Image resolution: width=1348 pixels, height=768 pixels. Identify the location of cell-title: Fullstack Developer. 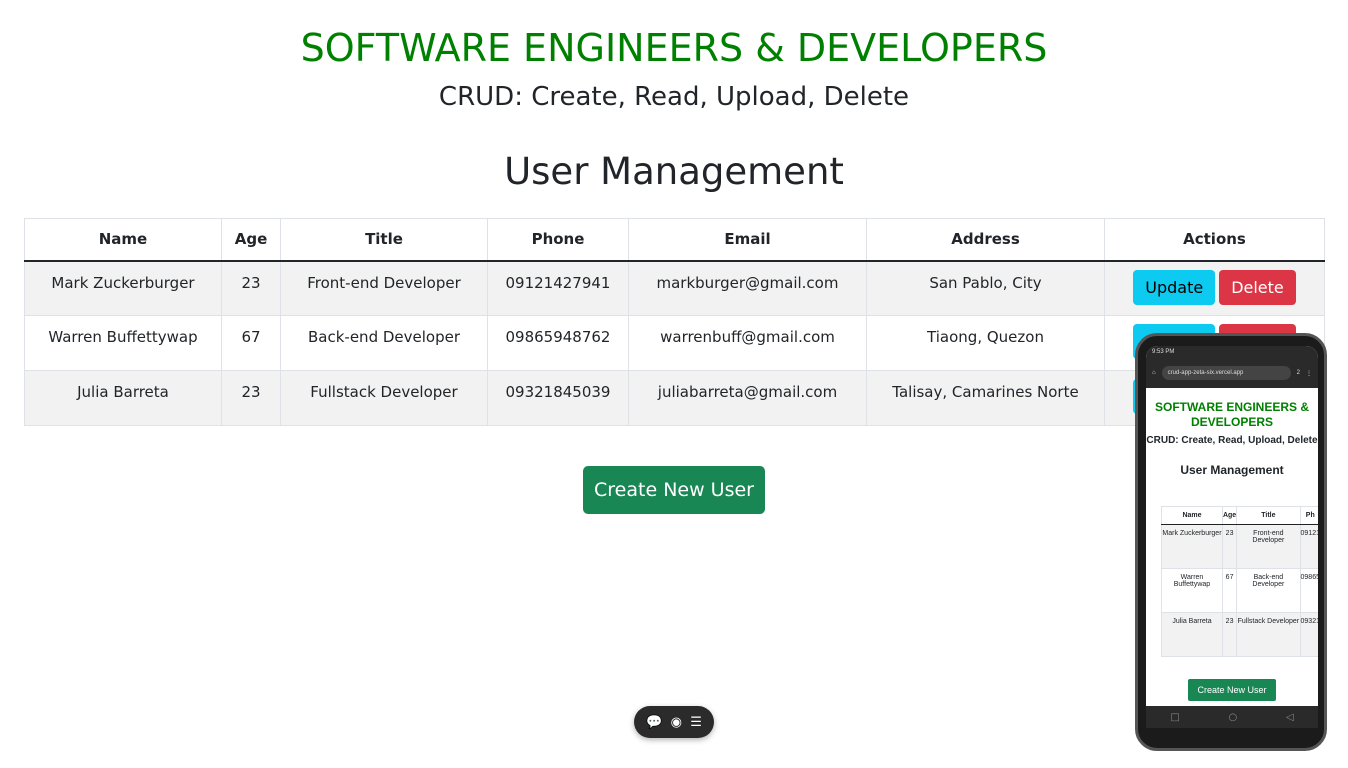
(384, 398).